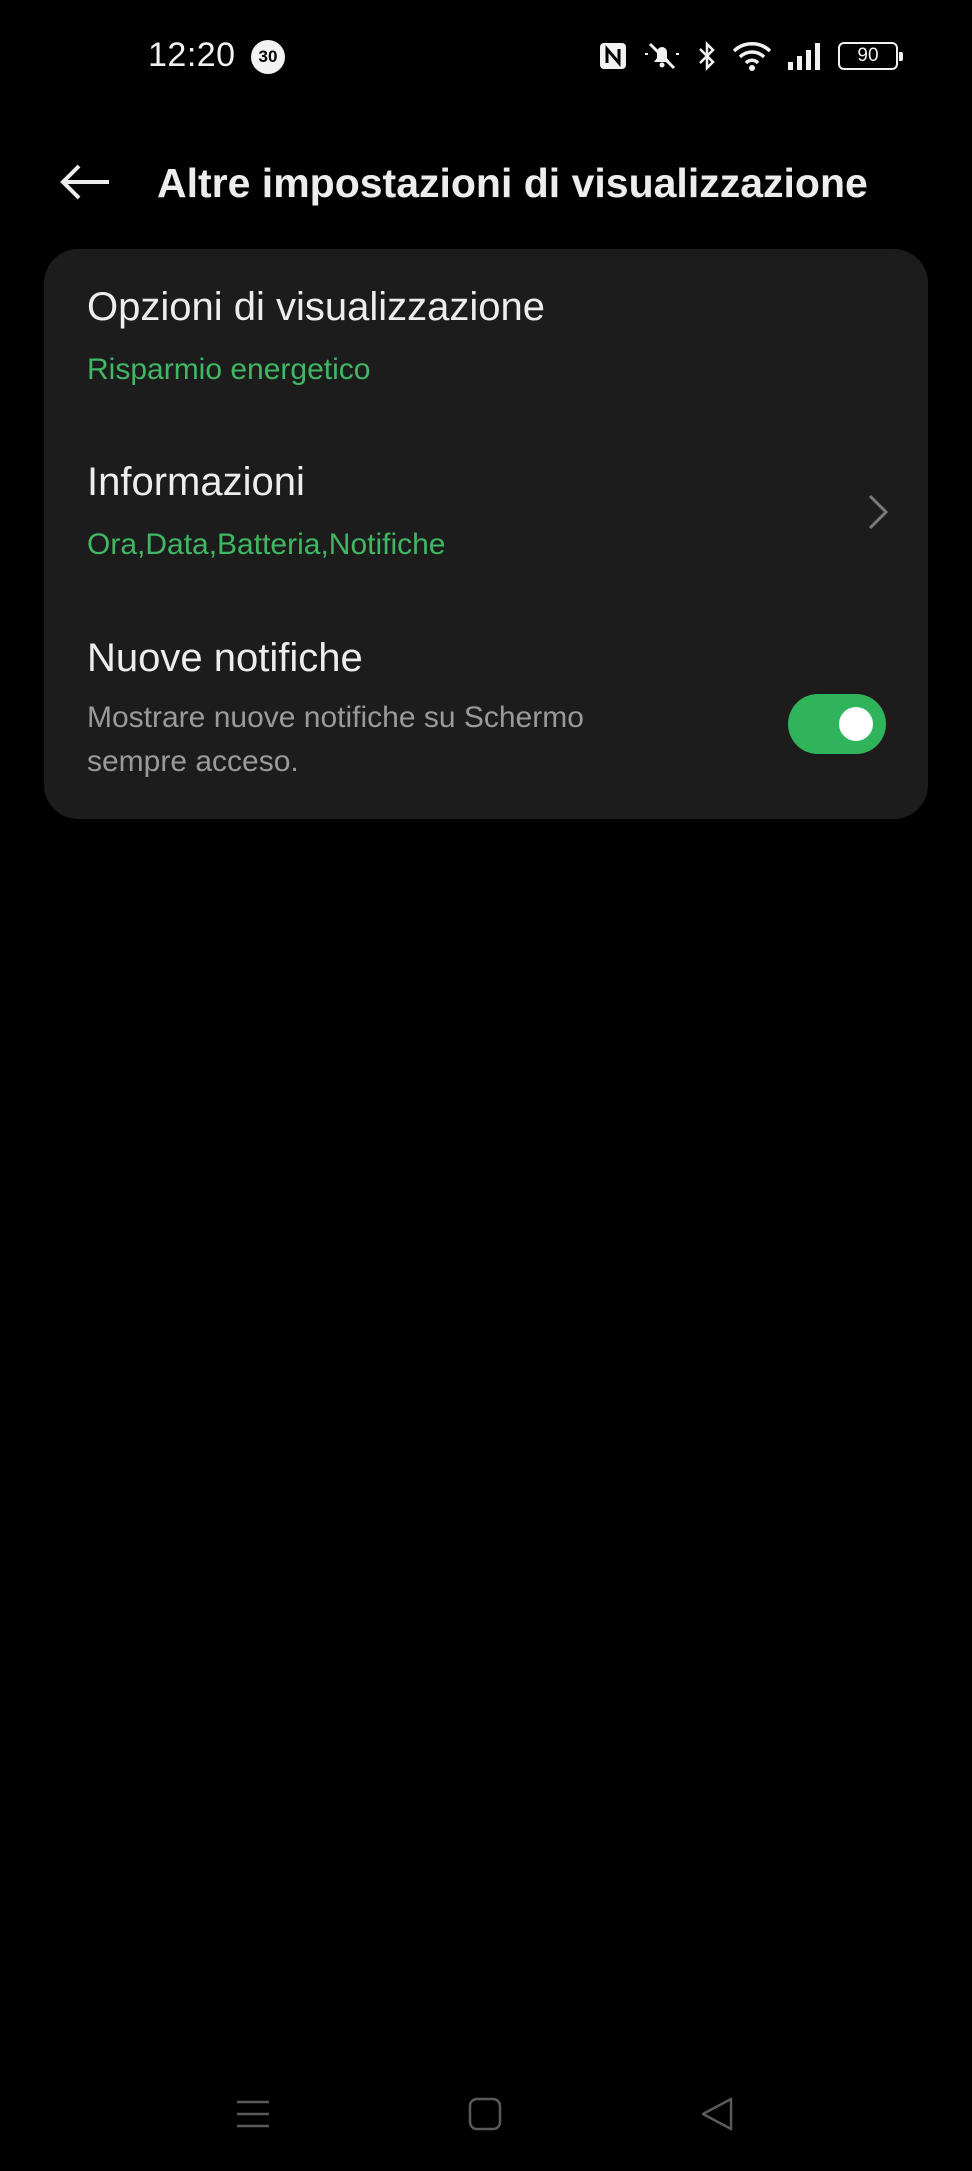 This screenshot has width=972, height=2171. I want to click on status-icons: 90, so click(750, 56).